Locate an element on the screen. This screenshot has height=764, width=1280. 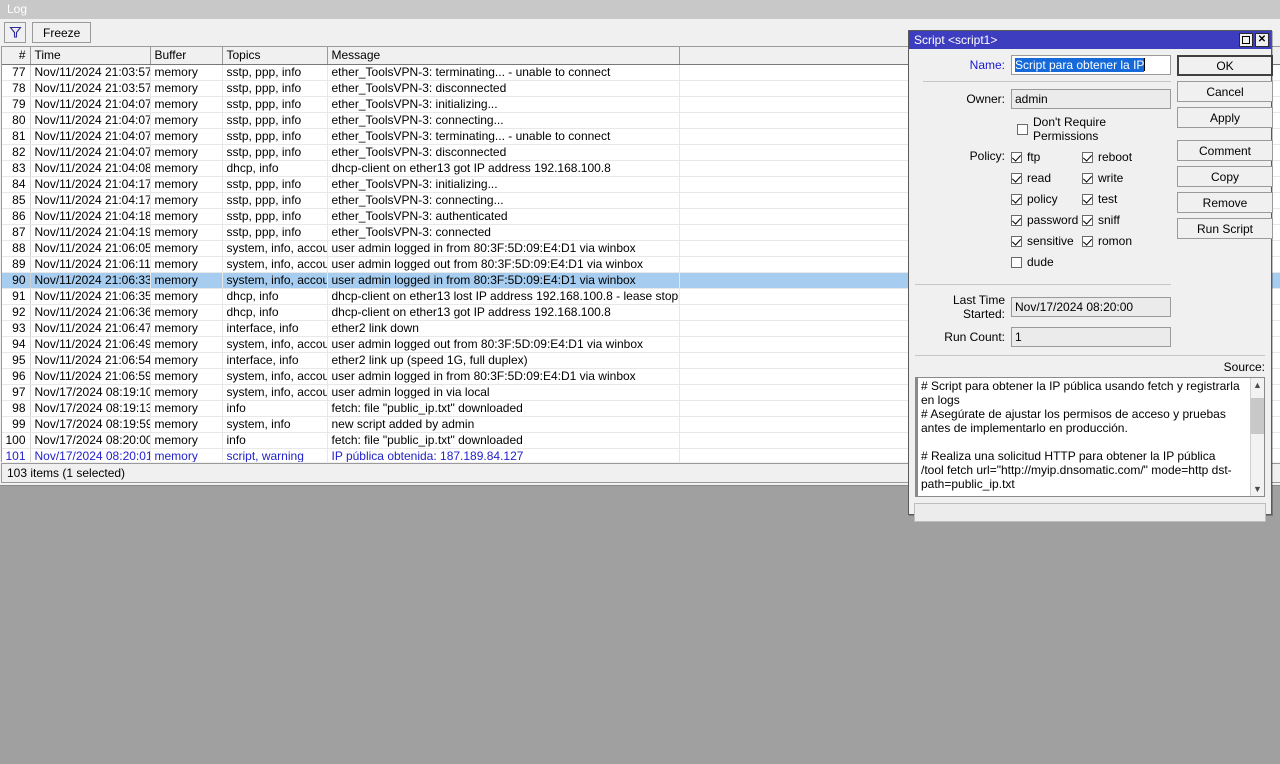
run-script-button: Run Script is located at coordinates (1225, 228).